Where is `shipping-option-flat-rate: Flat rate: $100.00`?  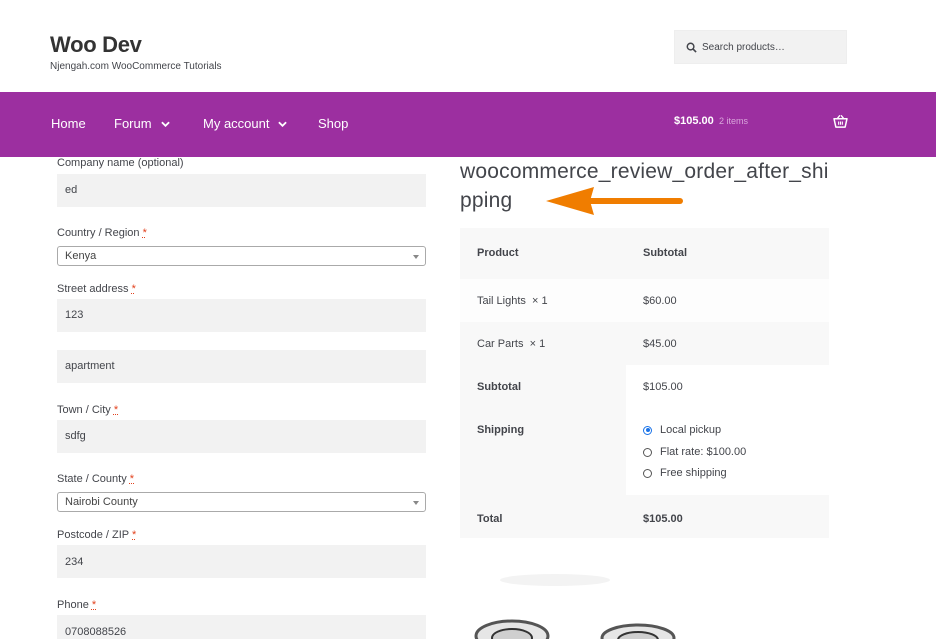
shipping-option-flat-rate: Flat rate: $100.00 is located at coordinates (694, 452).